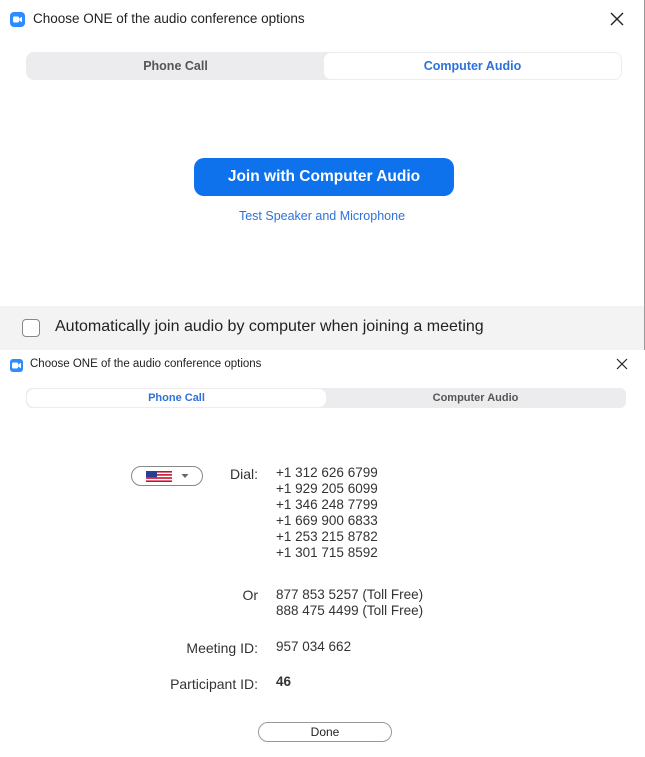  I want to click on dial-number: +1 346 248 7799, so click(327, 504).